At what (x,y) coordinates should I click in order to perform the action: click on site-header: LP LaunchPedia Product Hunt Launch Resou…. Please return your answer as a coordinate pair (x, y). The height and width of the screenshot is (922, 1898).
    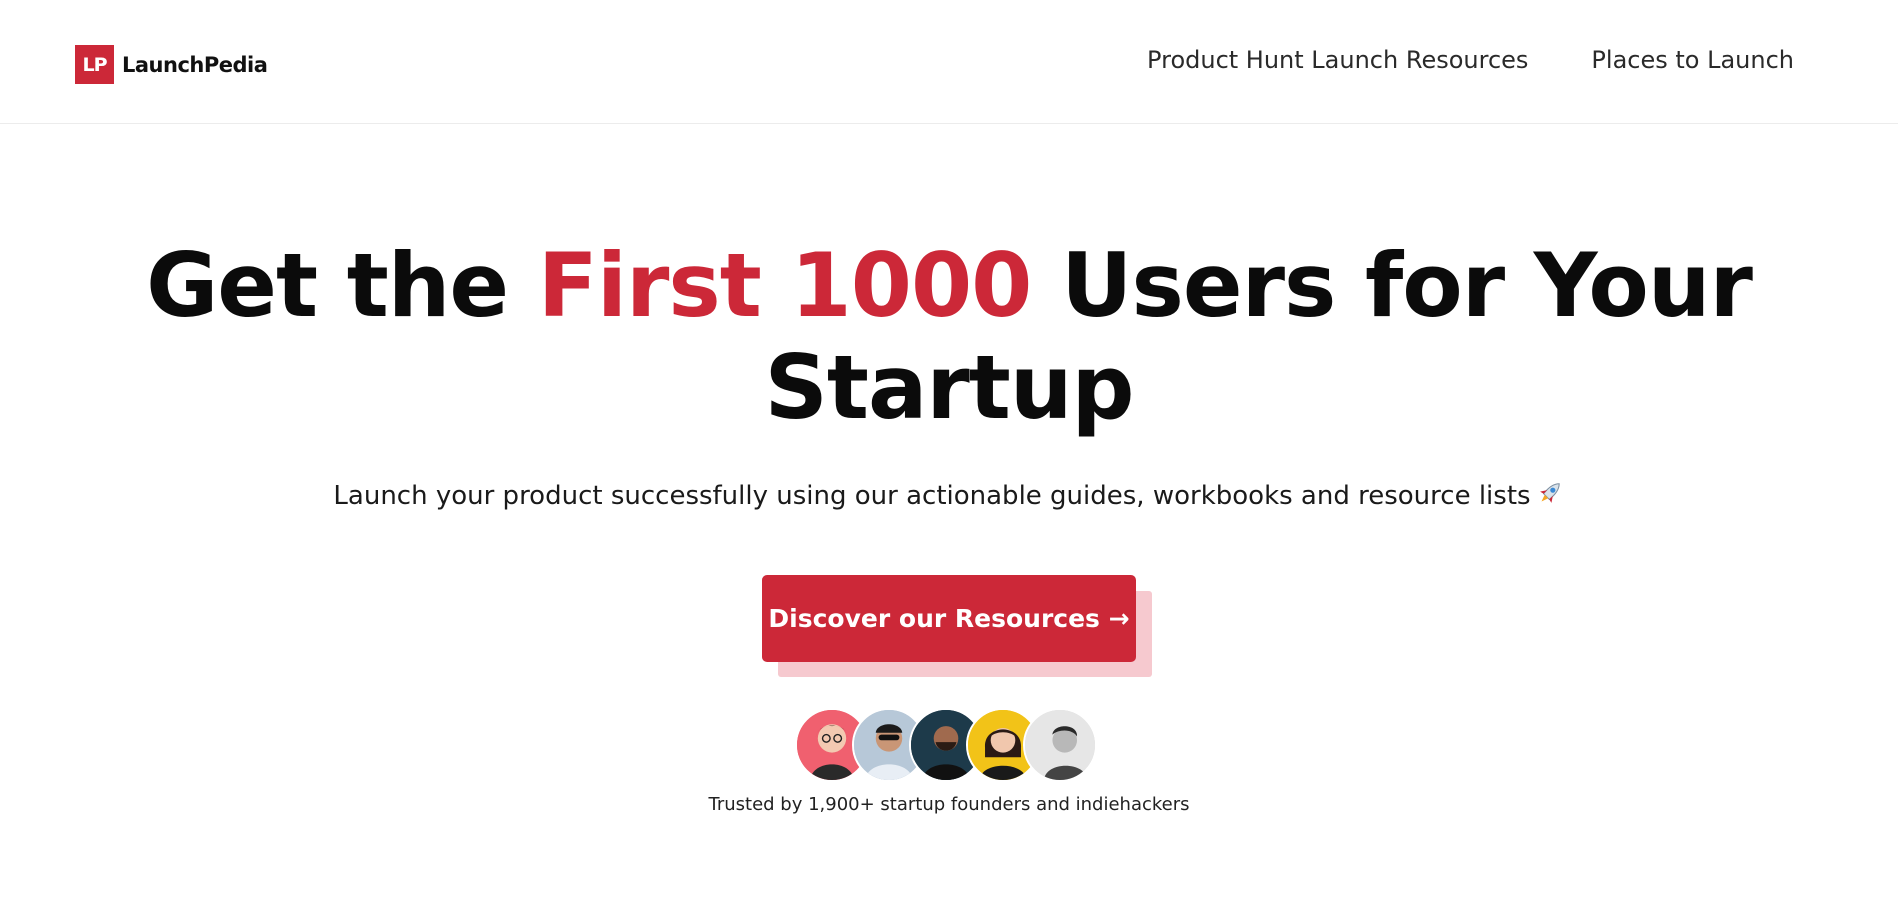
    Looking at the image, I should click on (949, 62).